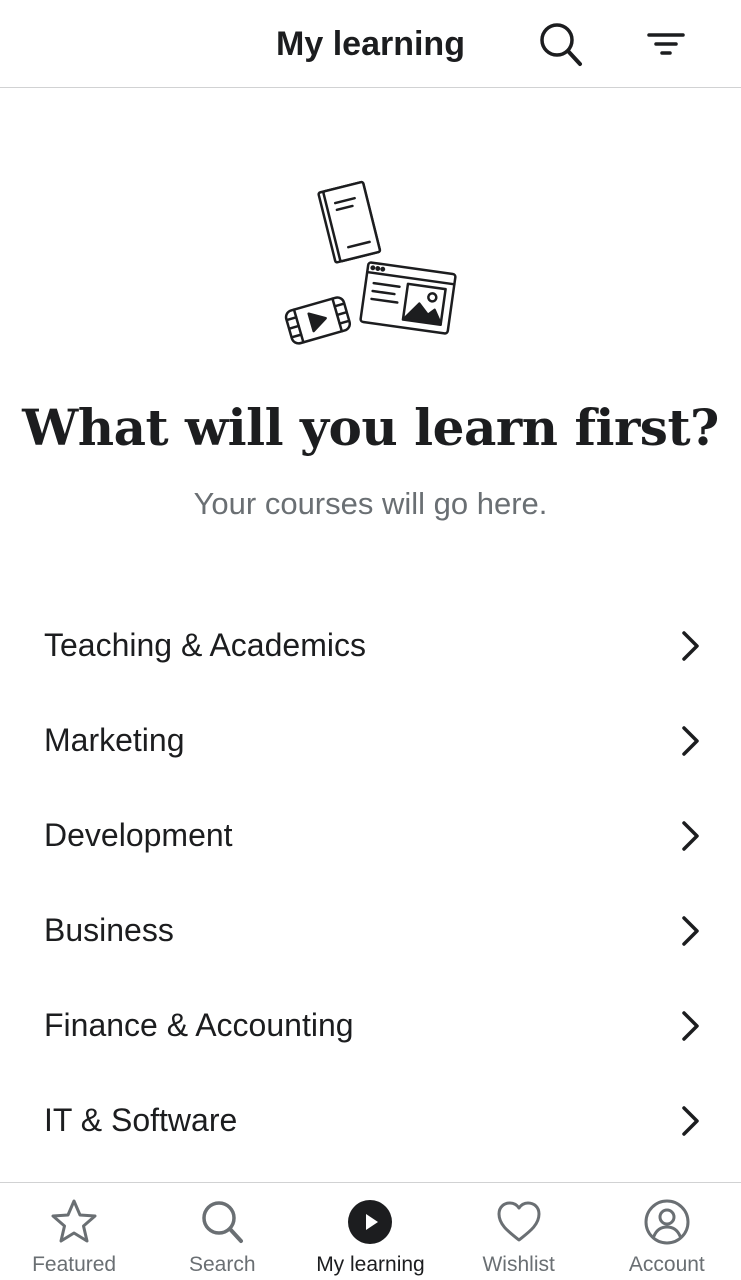 Image resolution: width=741 pixels, height=1280 pixels. I want to click on empty-state-title: What will you learn first?, so click(370, 427).